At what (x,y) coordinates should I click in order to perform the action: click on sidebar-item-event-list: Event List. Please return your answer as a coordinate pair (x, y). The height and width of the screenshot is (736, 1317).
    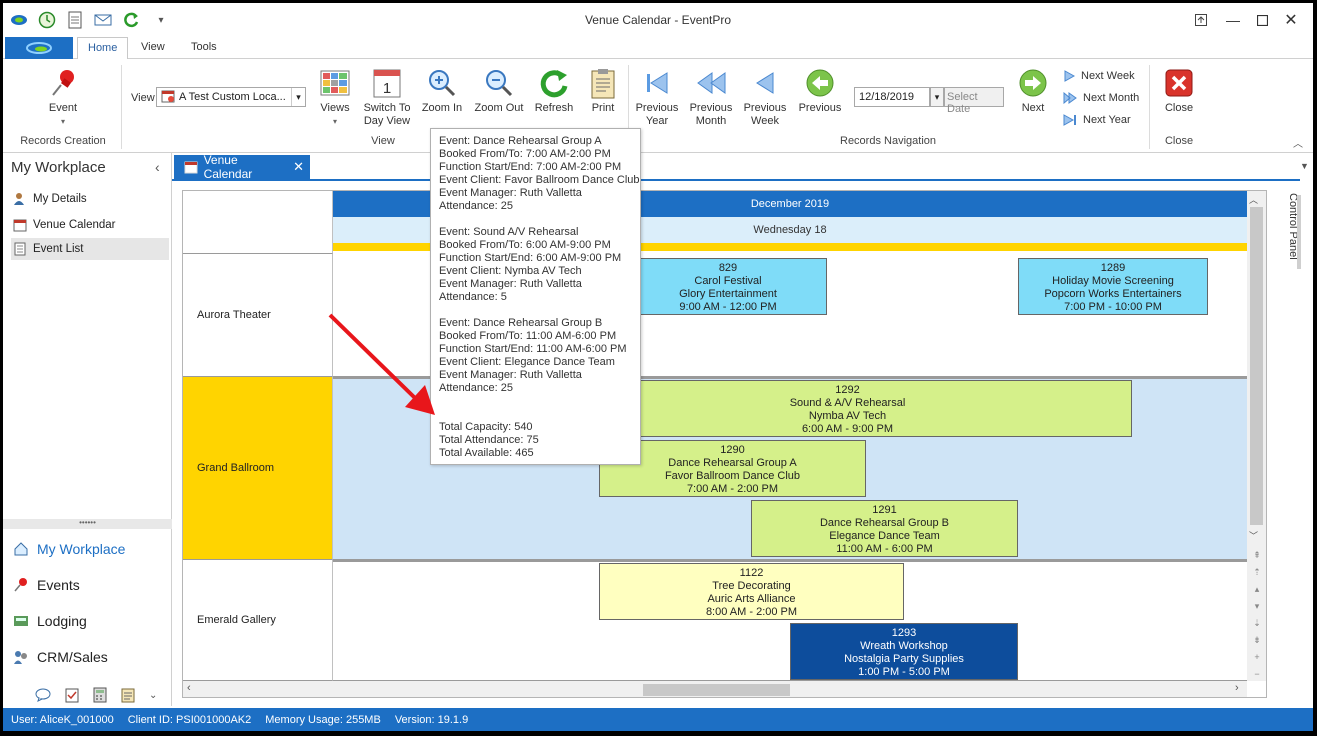
    Looking at the image, I should click on (90, 249).